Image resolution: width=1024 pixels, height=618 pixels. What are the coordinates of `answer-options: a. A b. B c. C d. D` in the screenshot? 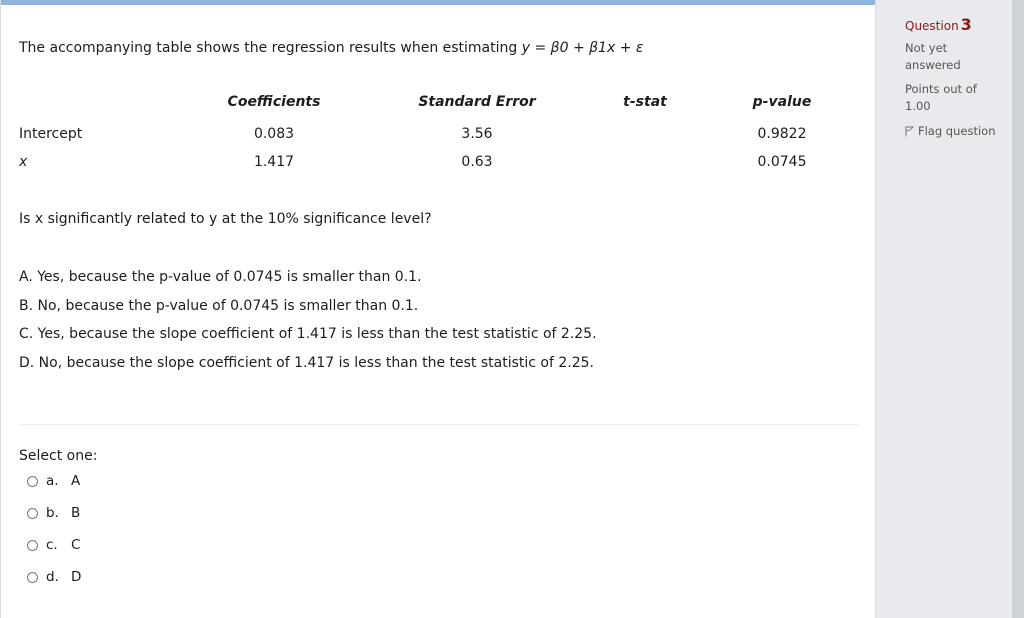 It's located at (54, 537).